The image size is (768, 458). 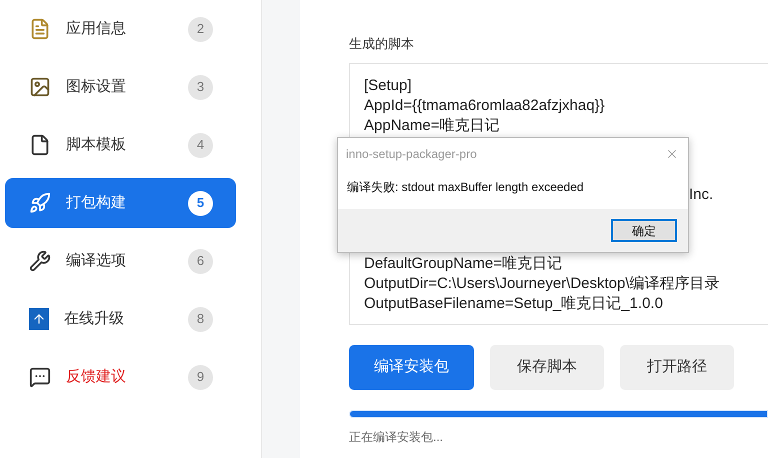 What do you see at coordinates (644, 230) in the screenshot?
I see `ok-button: 确定` at bounding box center [644, 230].